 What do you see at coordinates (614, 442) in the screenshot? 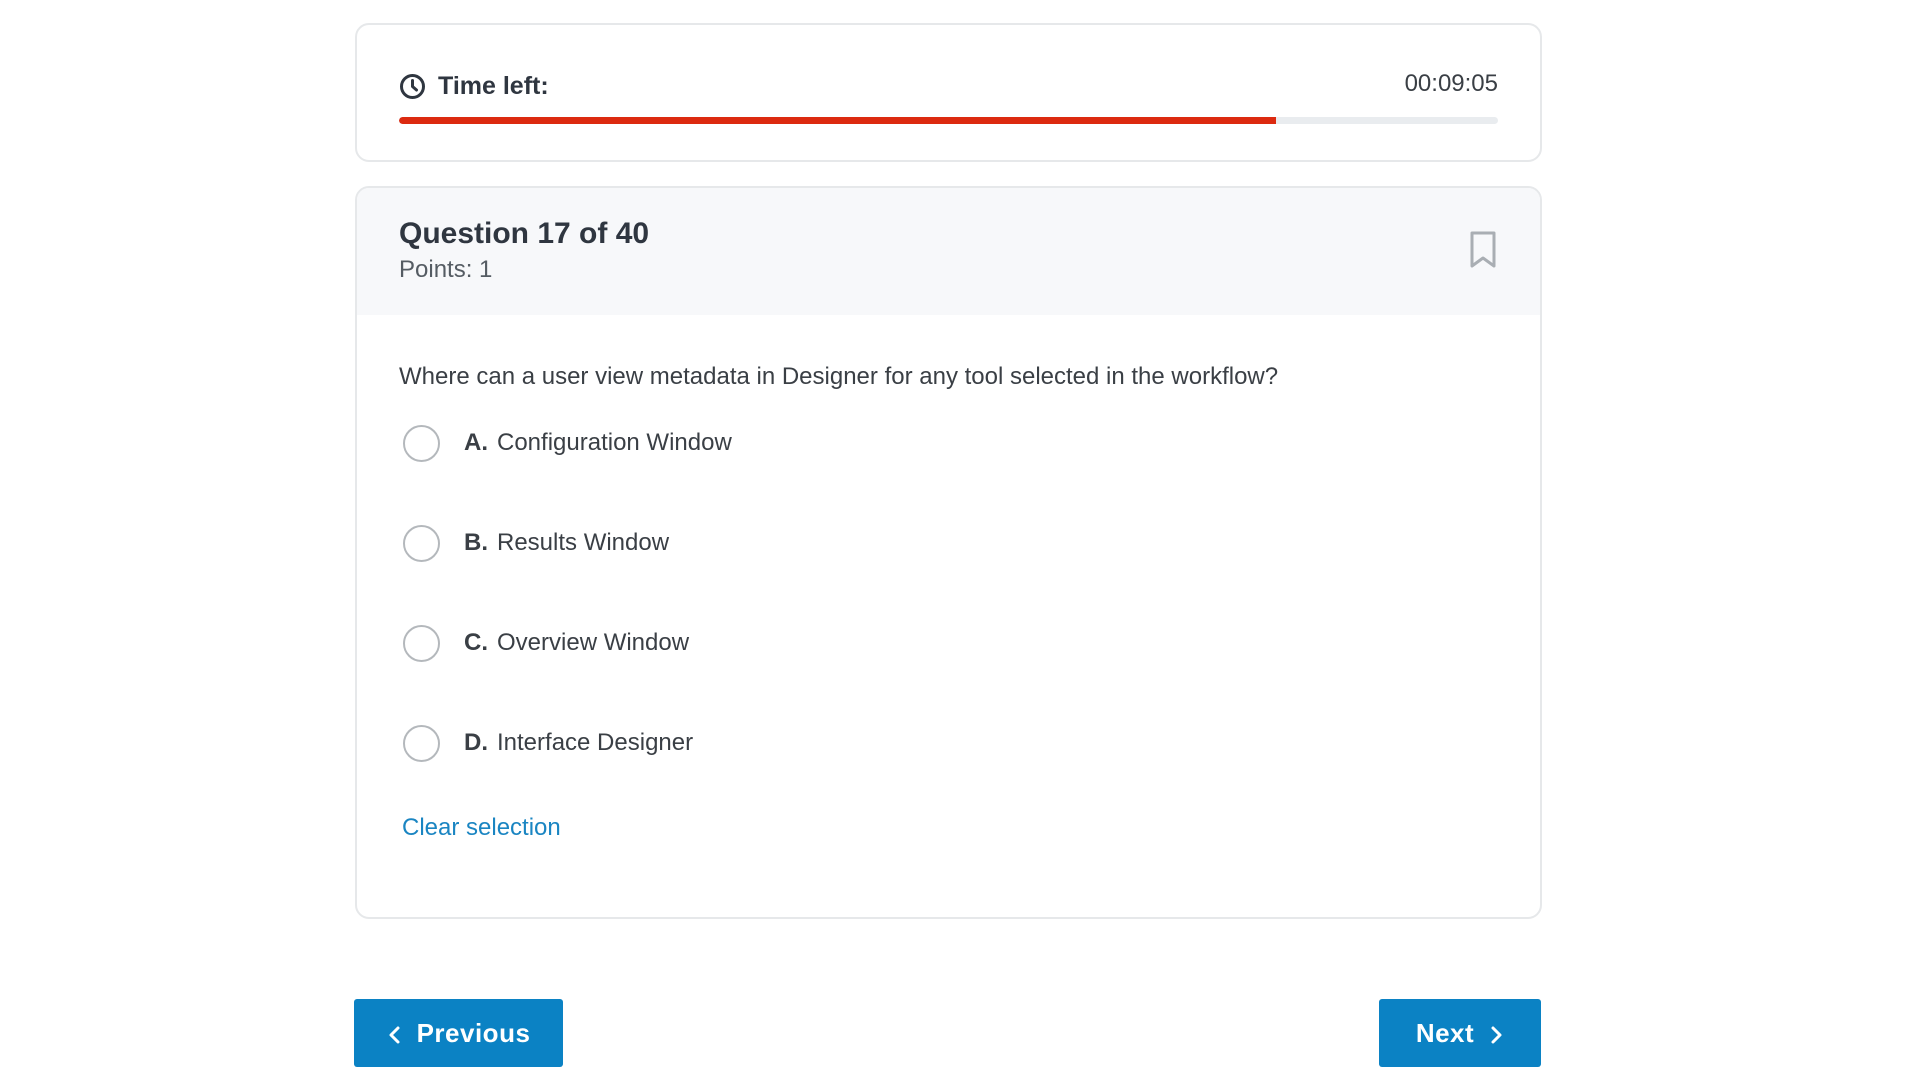
I see `option-label: Configuration Window` at bounding box center [614, 442].